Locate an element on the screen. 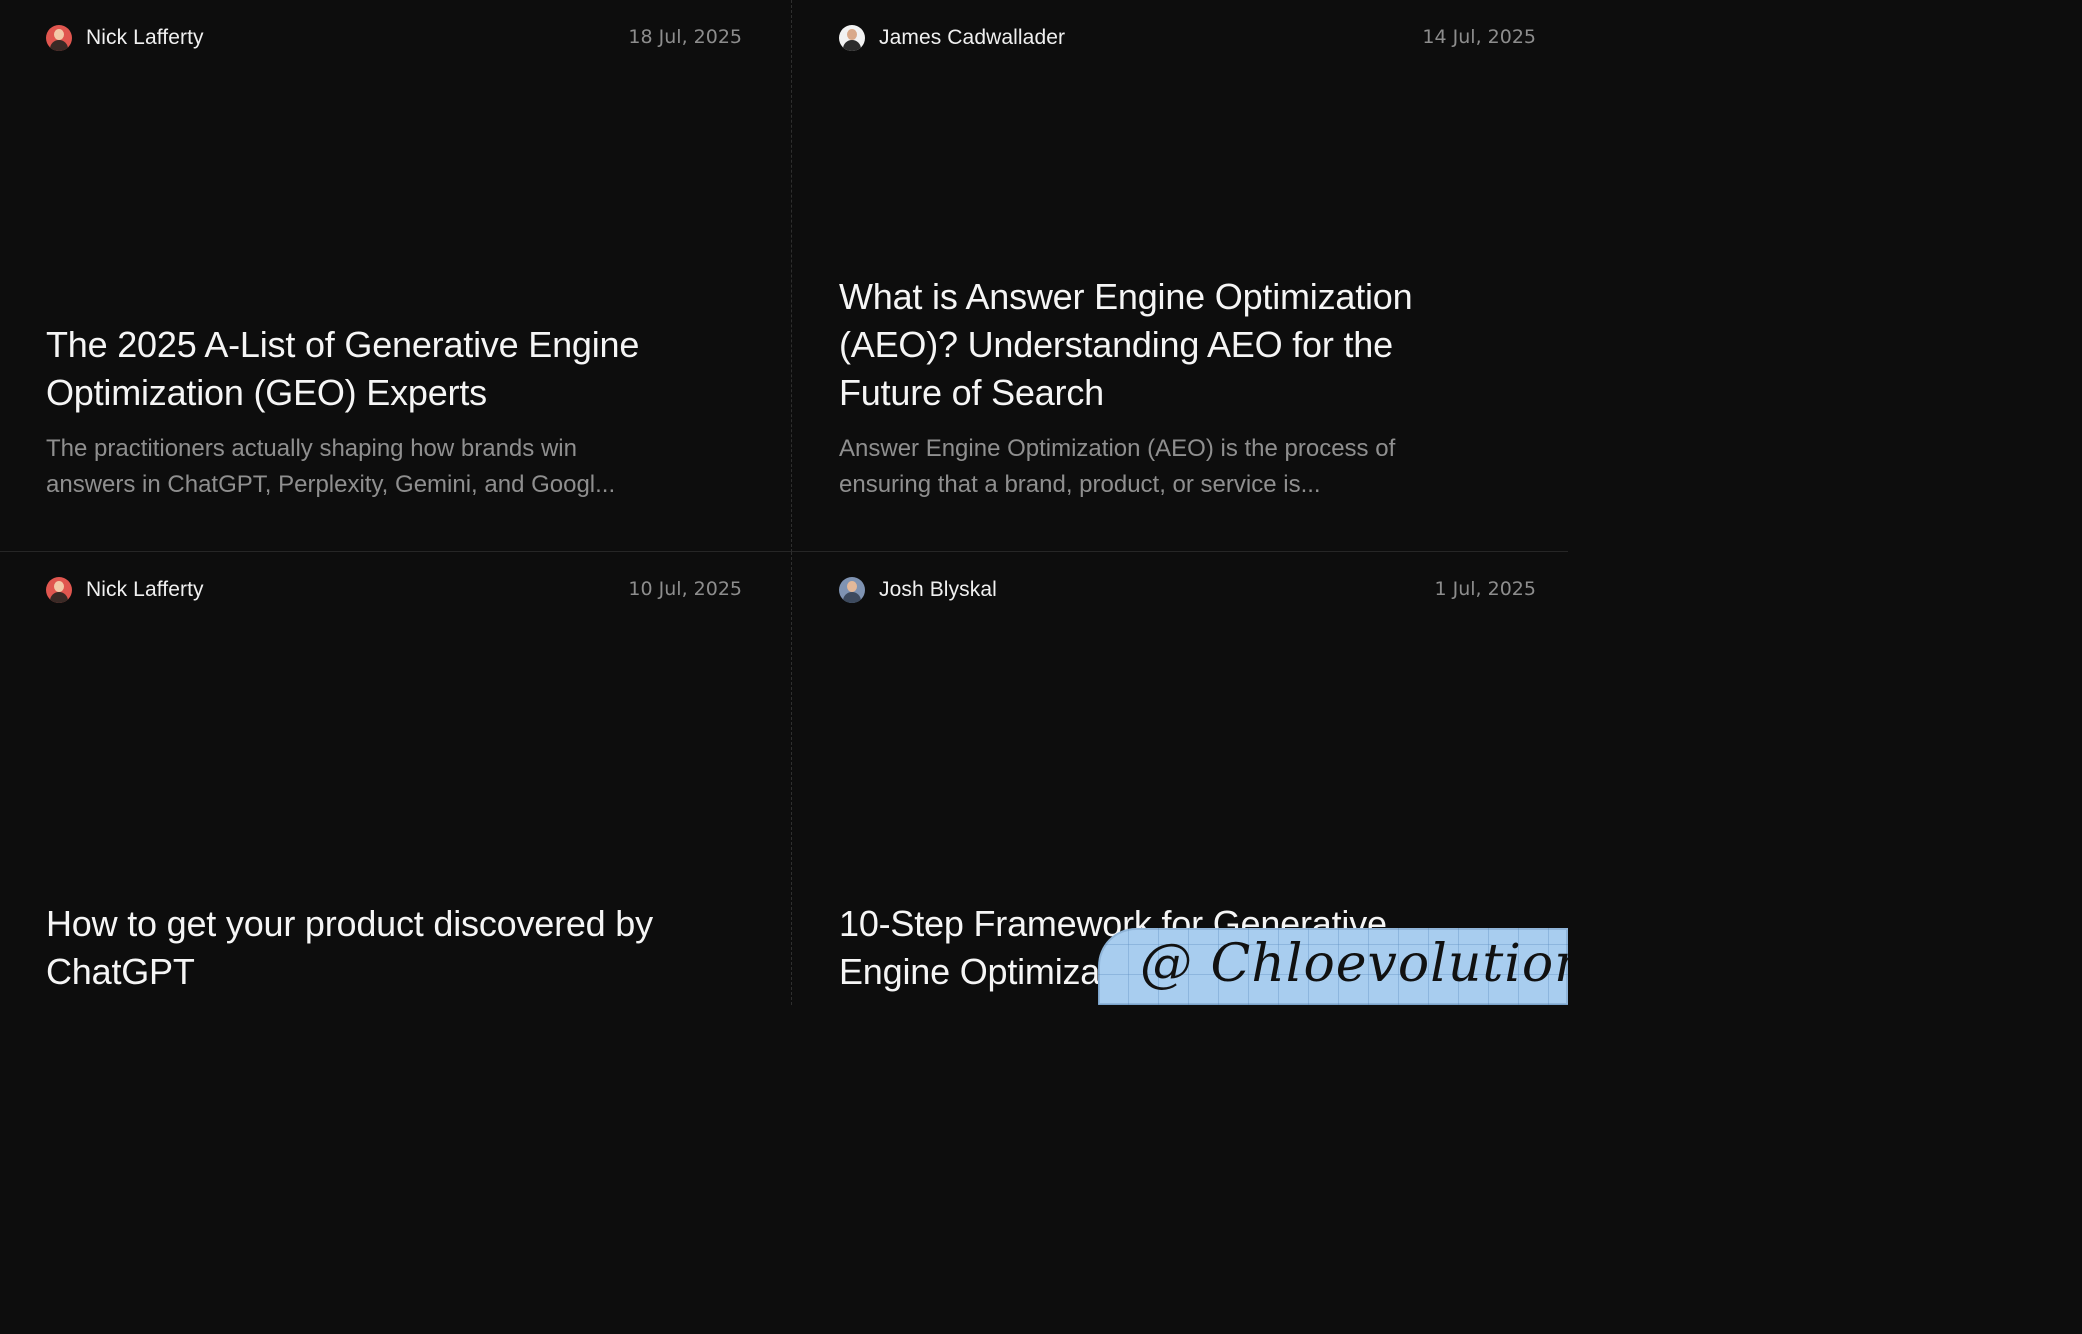  author-name: Josh Blyskal is located at coordinates (938, 589).